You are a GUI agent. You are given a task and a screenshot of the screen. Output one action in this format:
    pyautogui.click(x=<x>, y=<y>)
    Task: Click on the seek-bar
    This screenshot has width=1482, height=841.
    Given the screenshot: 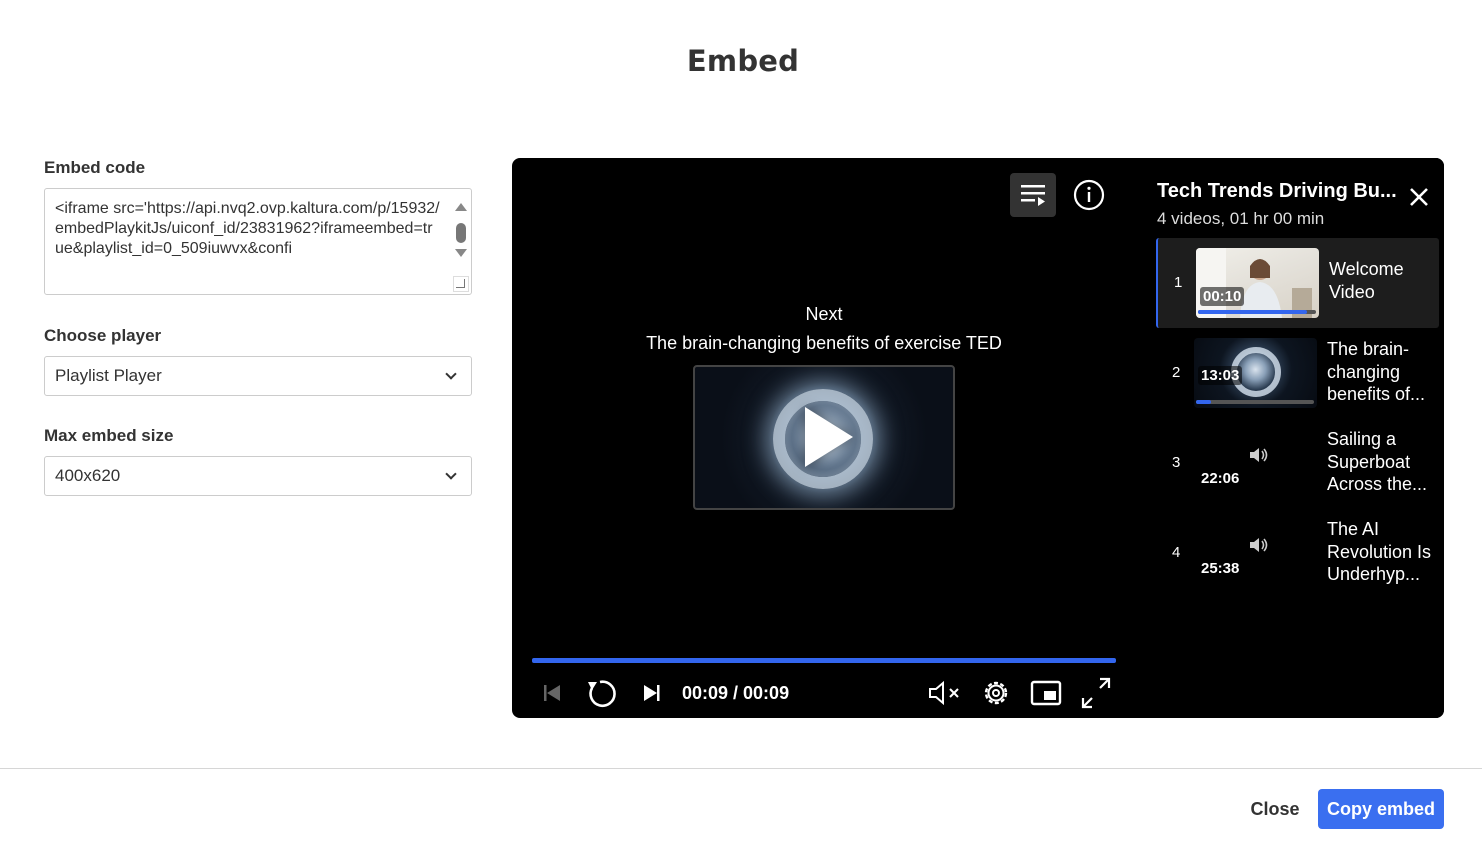 What is the action you would take?
    pyautogui.click(x=824, y=660)
    